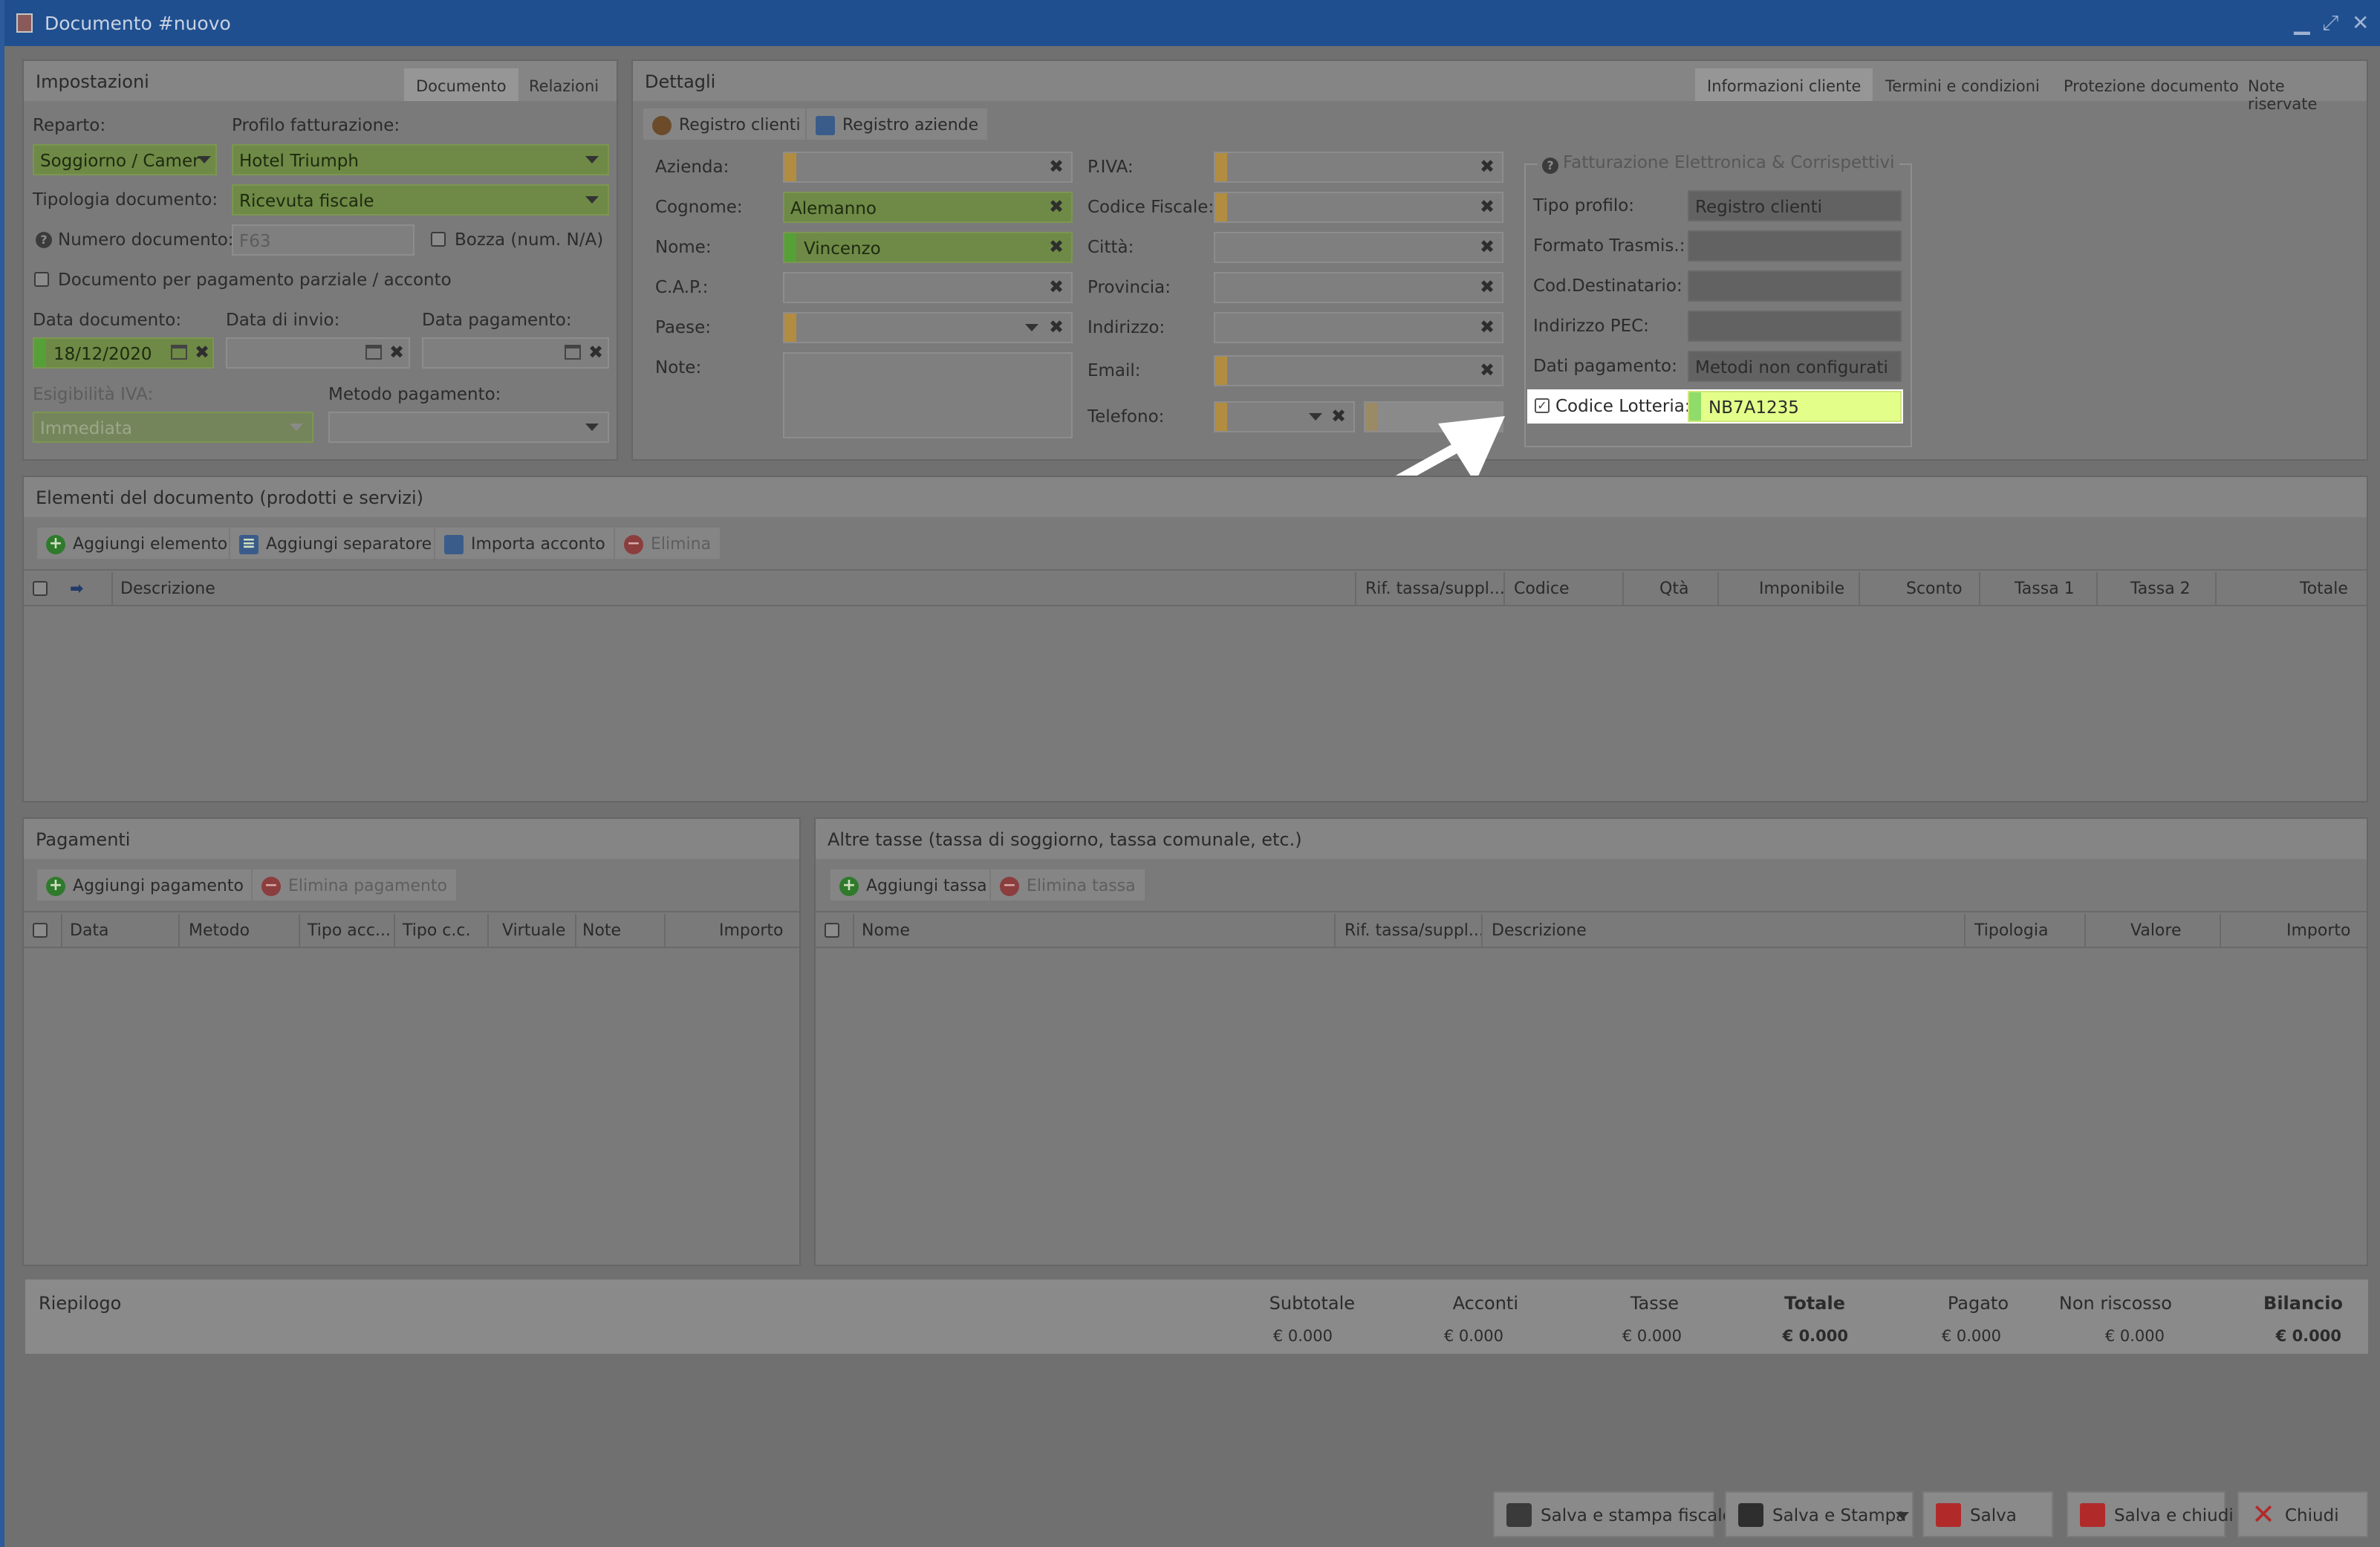  Describe the element at coordinates (928, 207) in the screenshot. I see `cognome-input: Alemanno ✖` at that location.